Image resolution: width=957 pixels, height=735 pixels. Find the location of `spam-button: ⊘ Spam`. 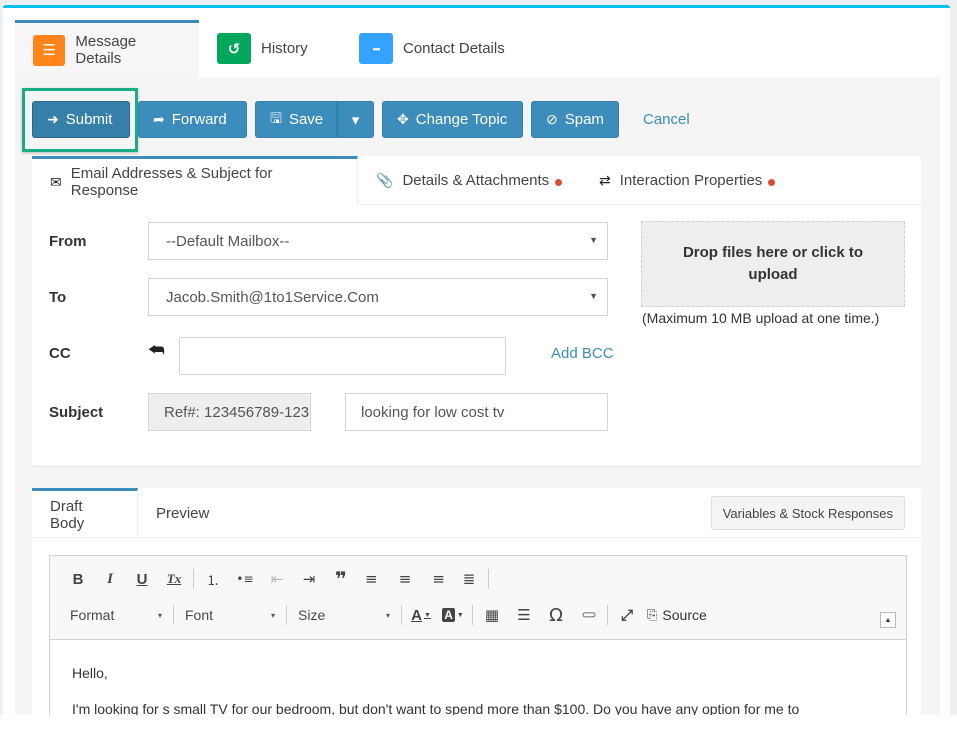

spam-button: ⊘ Spam is located at coordinates (575, 119).